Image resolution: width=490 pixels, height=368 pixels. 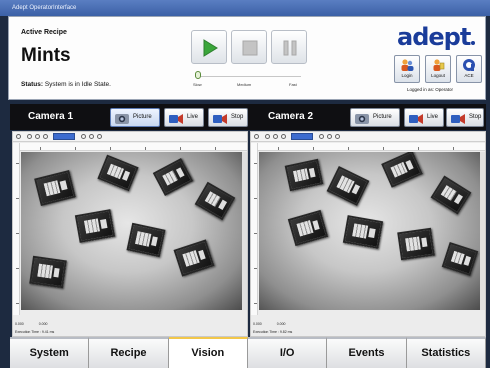 What do you see at coordinates (129, 352) in the screenshot?
I see `tab-recipe: Recipe` at bounding box center [129, 352].